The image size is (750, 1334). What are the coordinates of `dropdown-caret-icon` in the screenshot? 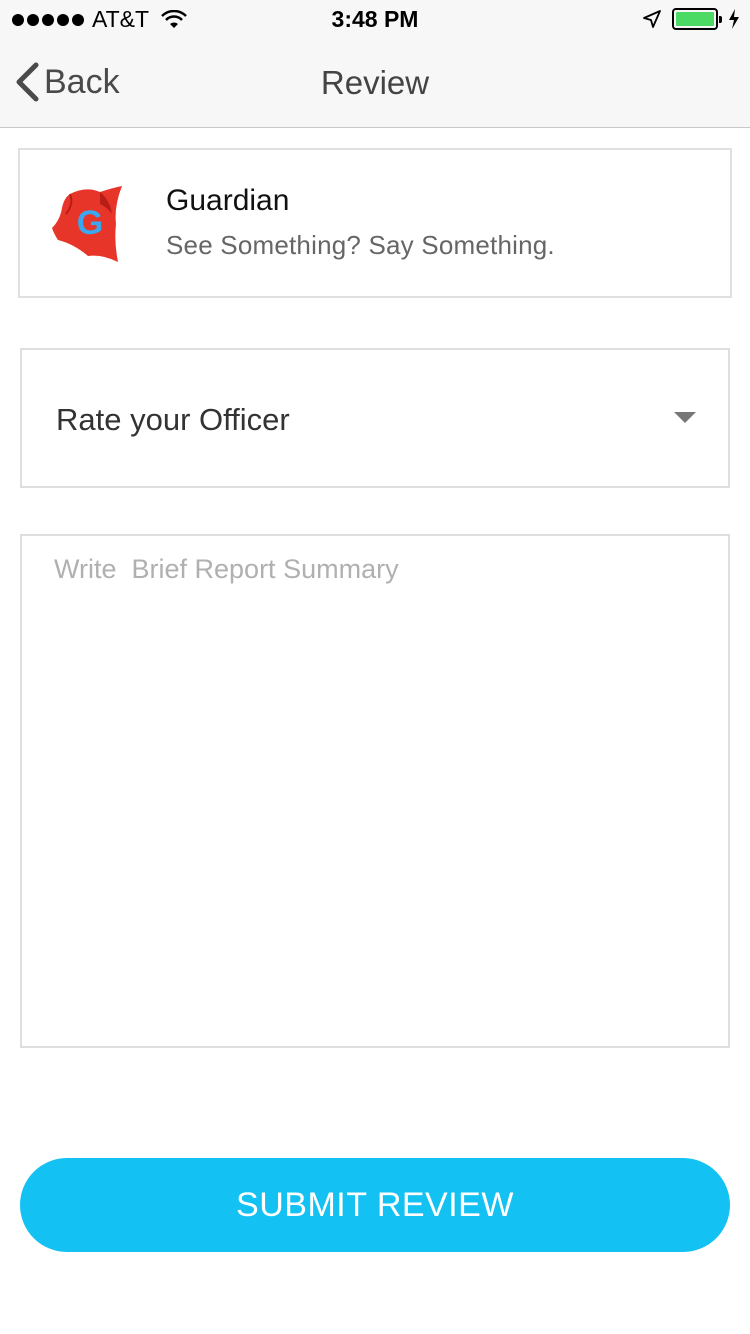 It's located at (685, 417).